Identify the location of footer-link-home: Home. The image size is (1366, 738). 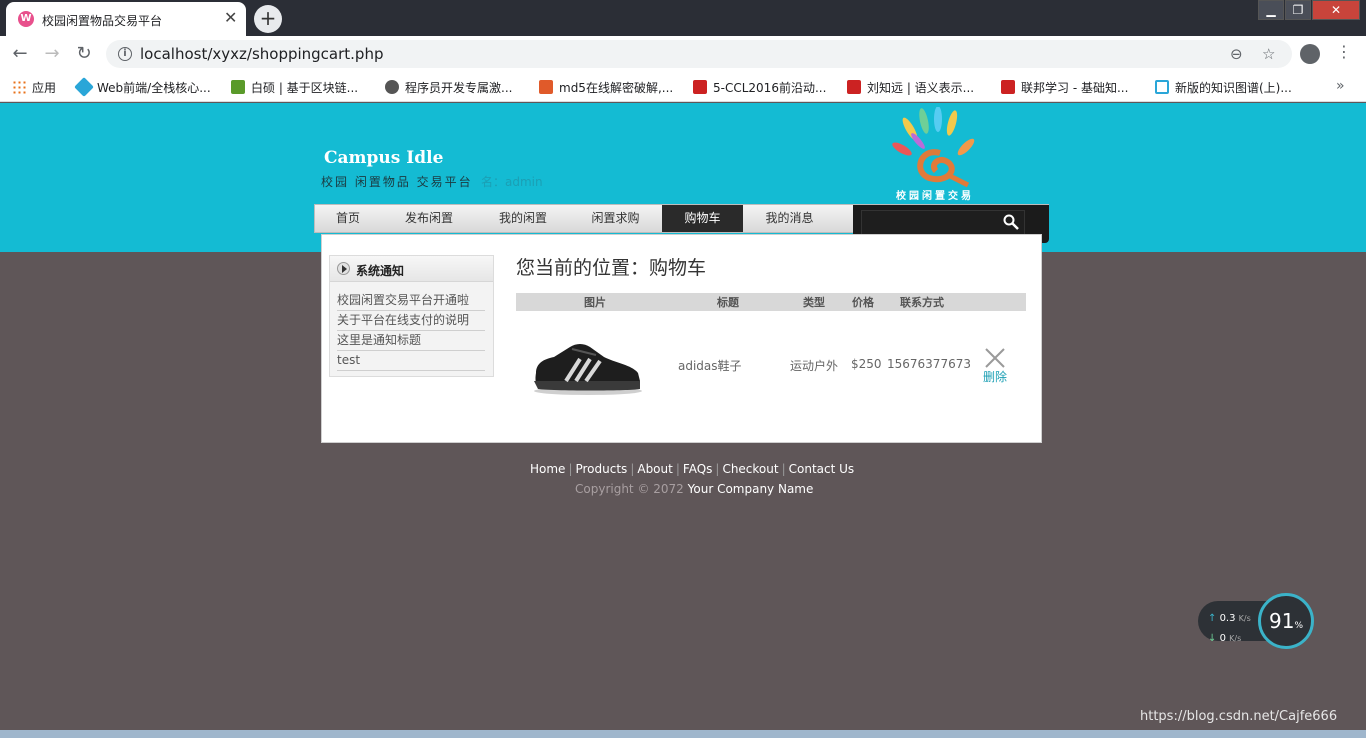
(547, 469).